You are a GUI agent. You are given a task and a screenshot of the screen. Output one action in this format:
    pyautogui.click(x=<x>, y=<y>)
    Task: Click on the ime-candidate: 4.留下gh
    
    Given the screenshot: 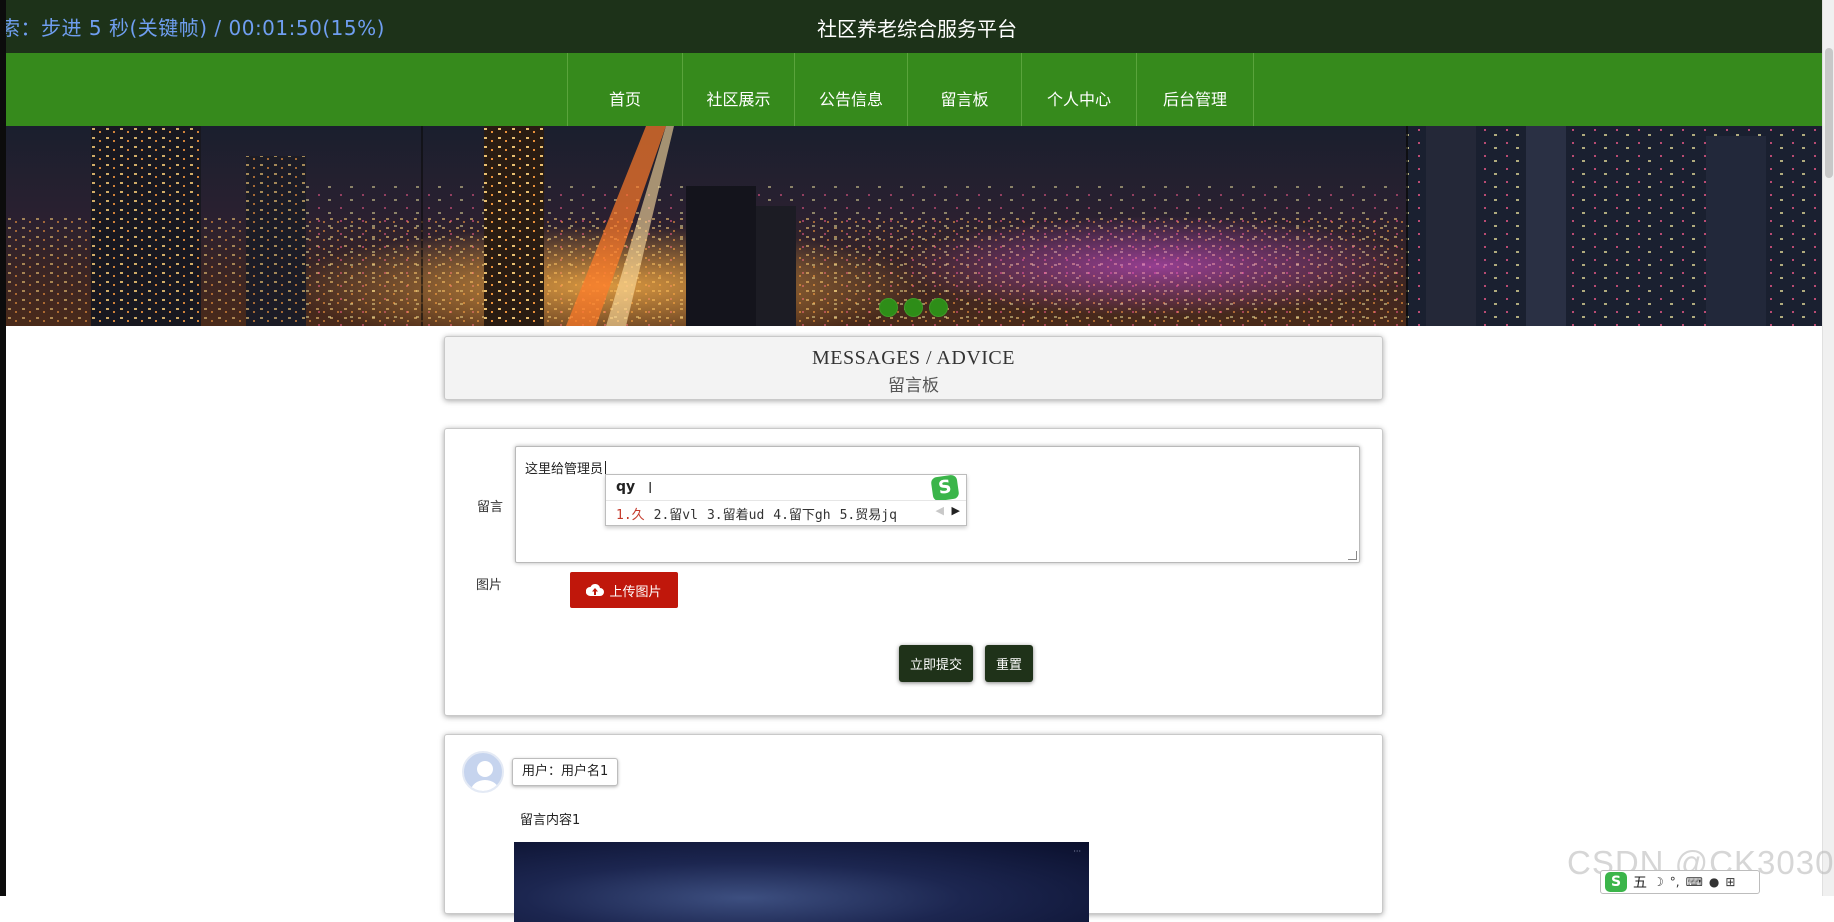 What is the action you would take?
    pyautogui.click(x=801, y=515)
    